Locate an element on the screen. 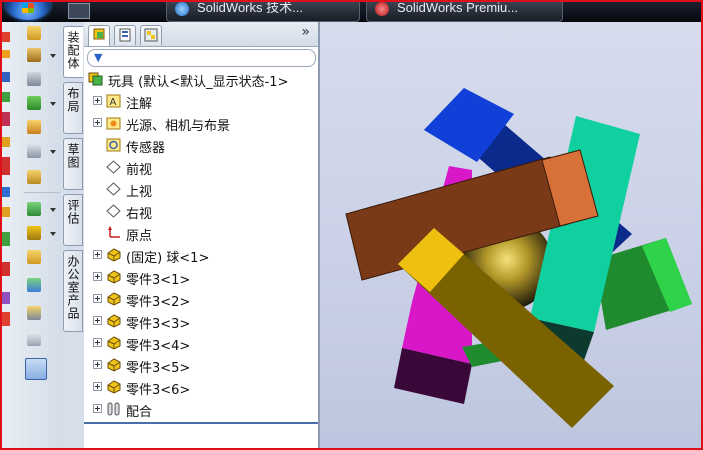 The image size is (703, 450). tab-evaluate: 评估 is located at coordinates (73, 220).